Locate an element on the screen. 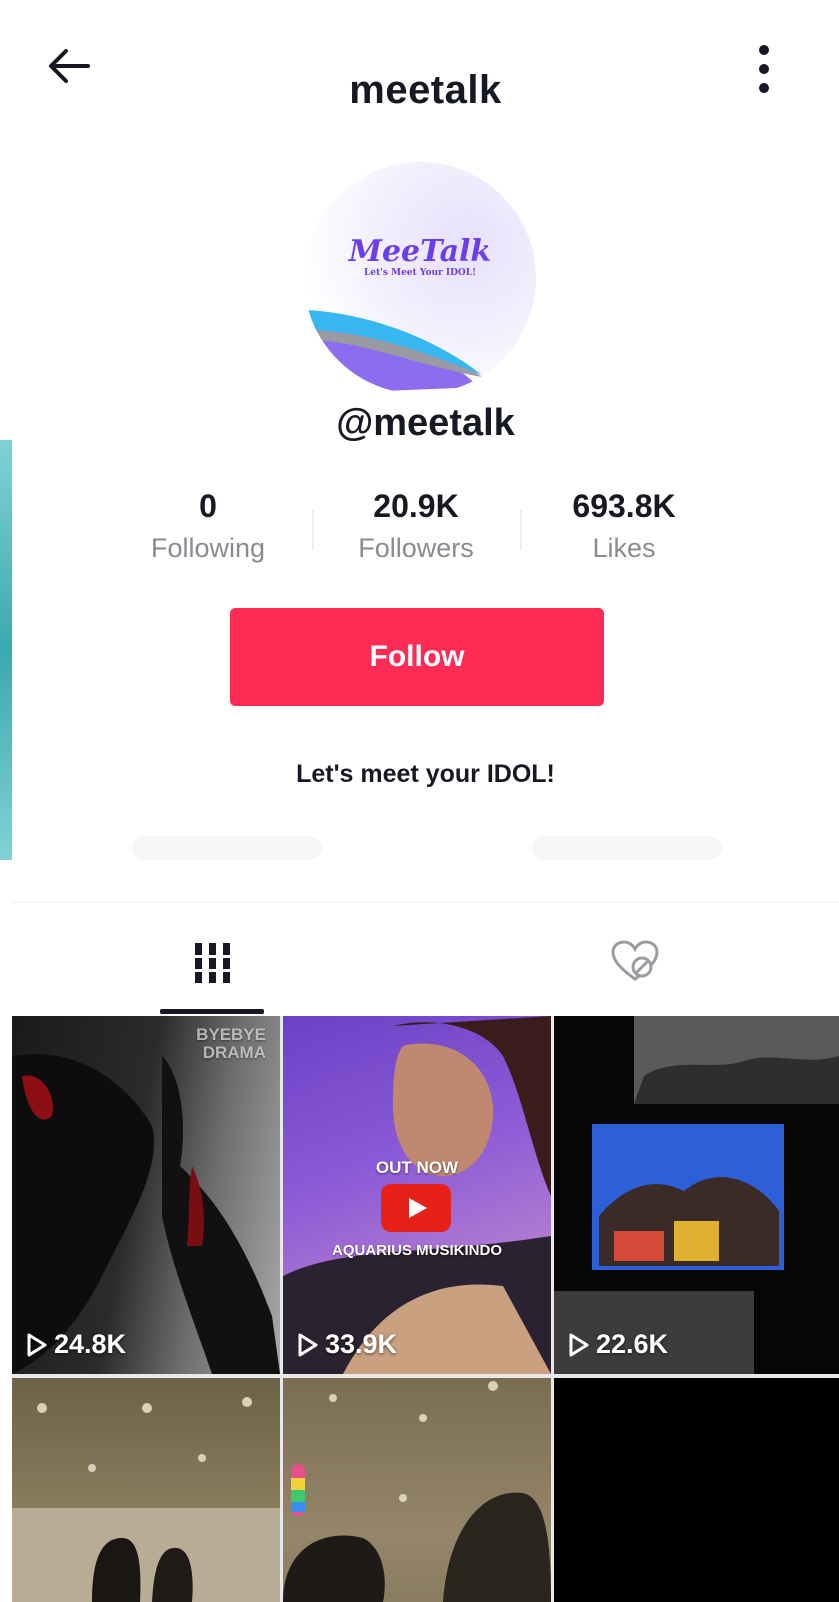 The width and height of the screenshot is (839, 1602). following-label: Following is located at coordinates (208, 548).